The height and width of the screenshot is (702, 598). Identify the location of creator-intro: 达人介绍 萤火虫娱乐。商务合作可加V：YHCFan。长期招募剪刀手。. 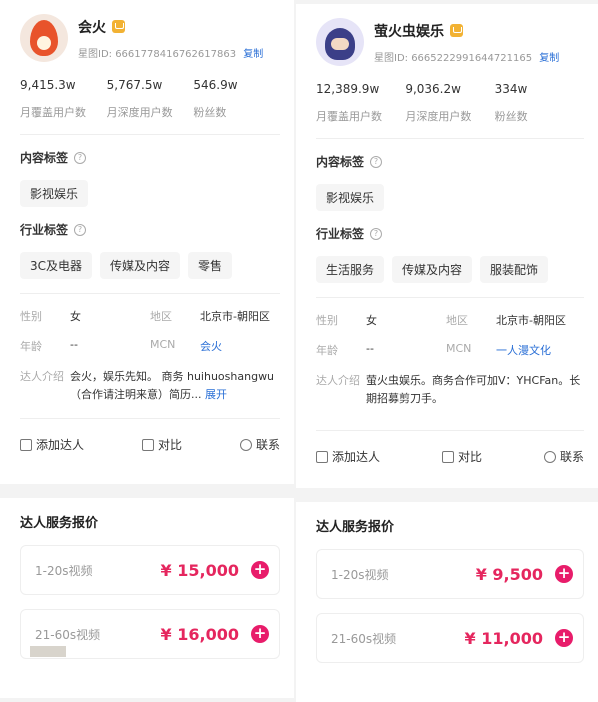
(448, 389).